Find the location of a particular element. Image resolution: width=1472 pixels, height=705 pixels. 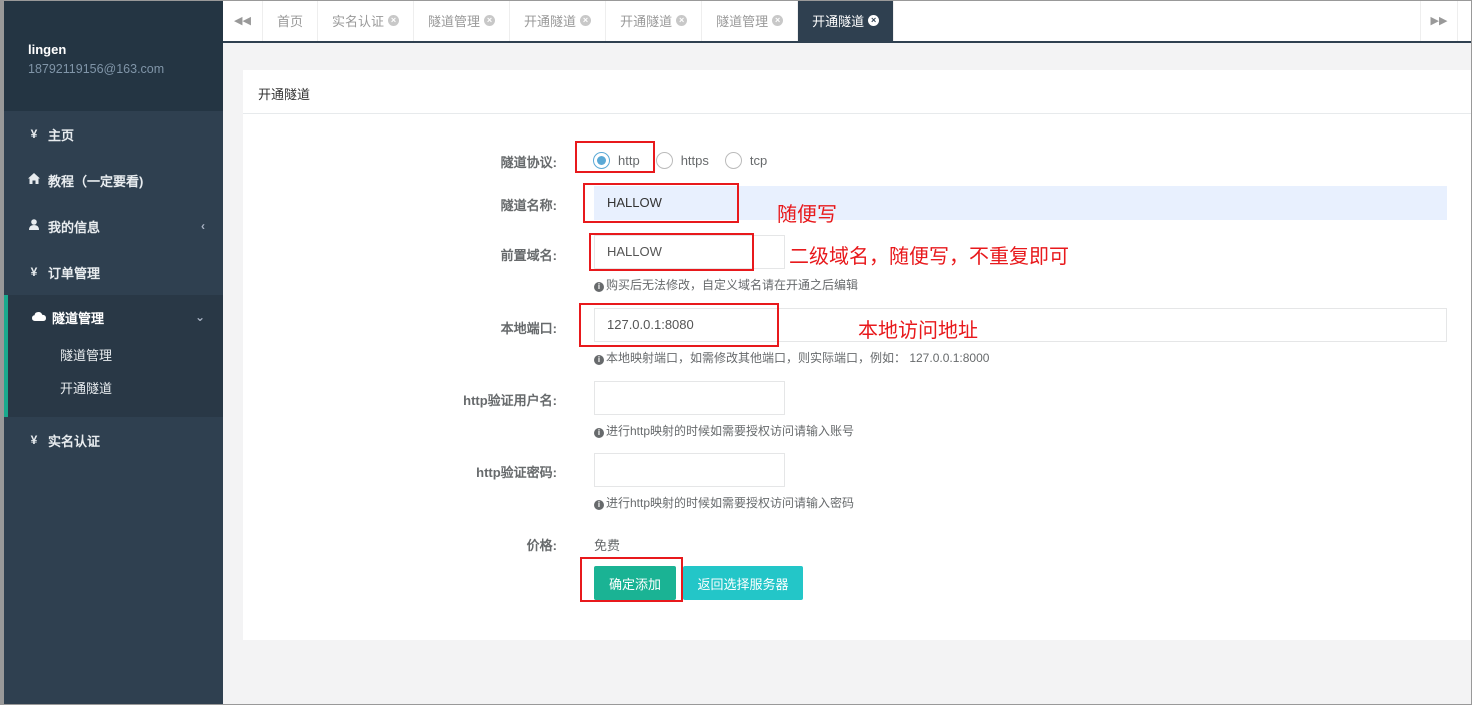

sidebar-item-my-info: 我的信息 ‹ is located at coordinates (113, 226).